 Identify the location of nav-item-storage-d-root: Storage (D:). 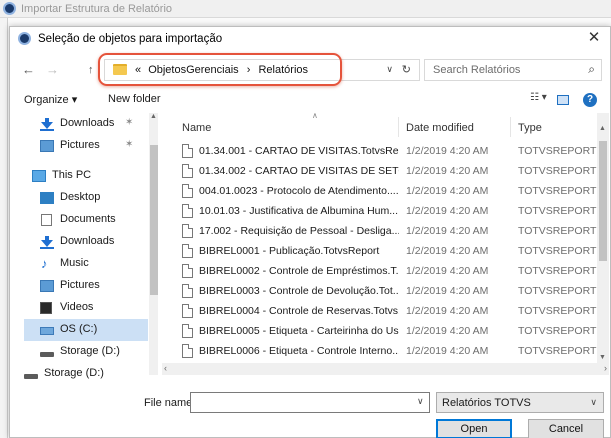
(80, 374).